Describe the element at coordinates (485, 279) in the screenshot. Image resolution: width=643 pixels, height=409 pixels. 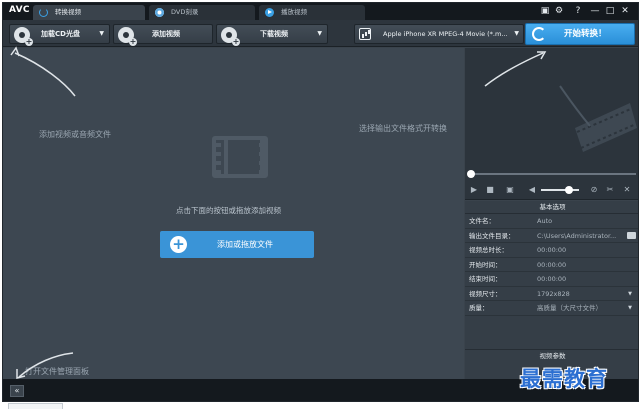
I see `option-key: 结束时间：` at that location.